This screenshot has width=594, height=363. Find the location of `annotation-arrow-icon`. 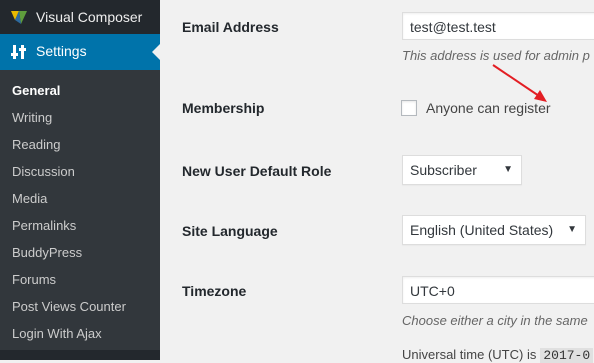

annotation-arrow-icon is located at coordinates (519, 83).